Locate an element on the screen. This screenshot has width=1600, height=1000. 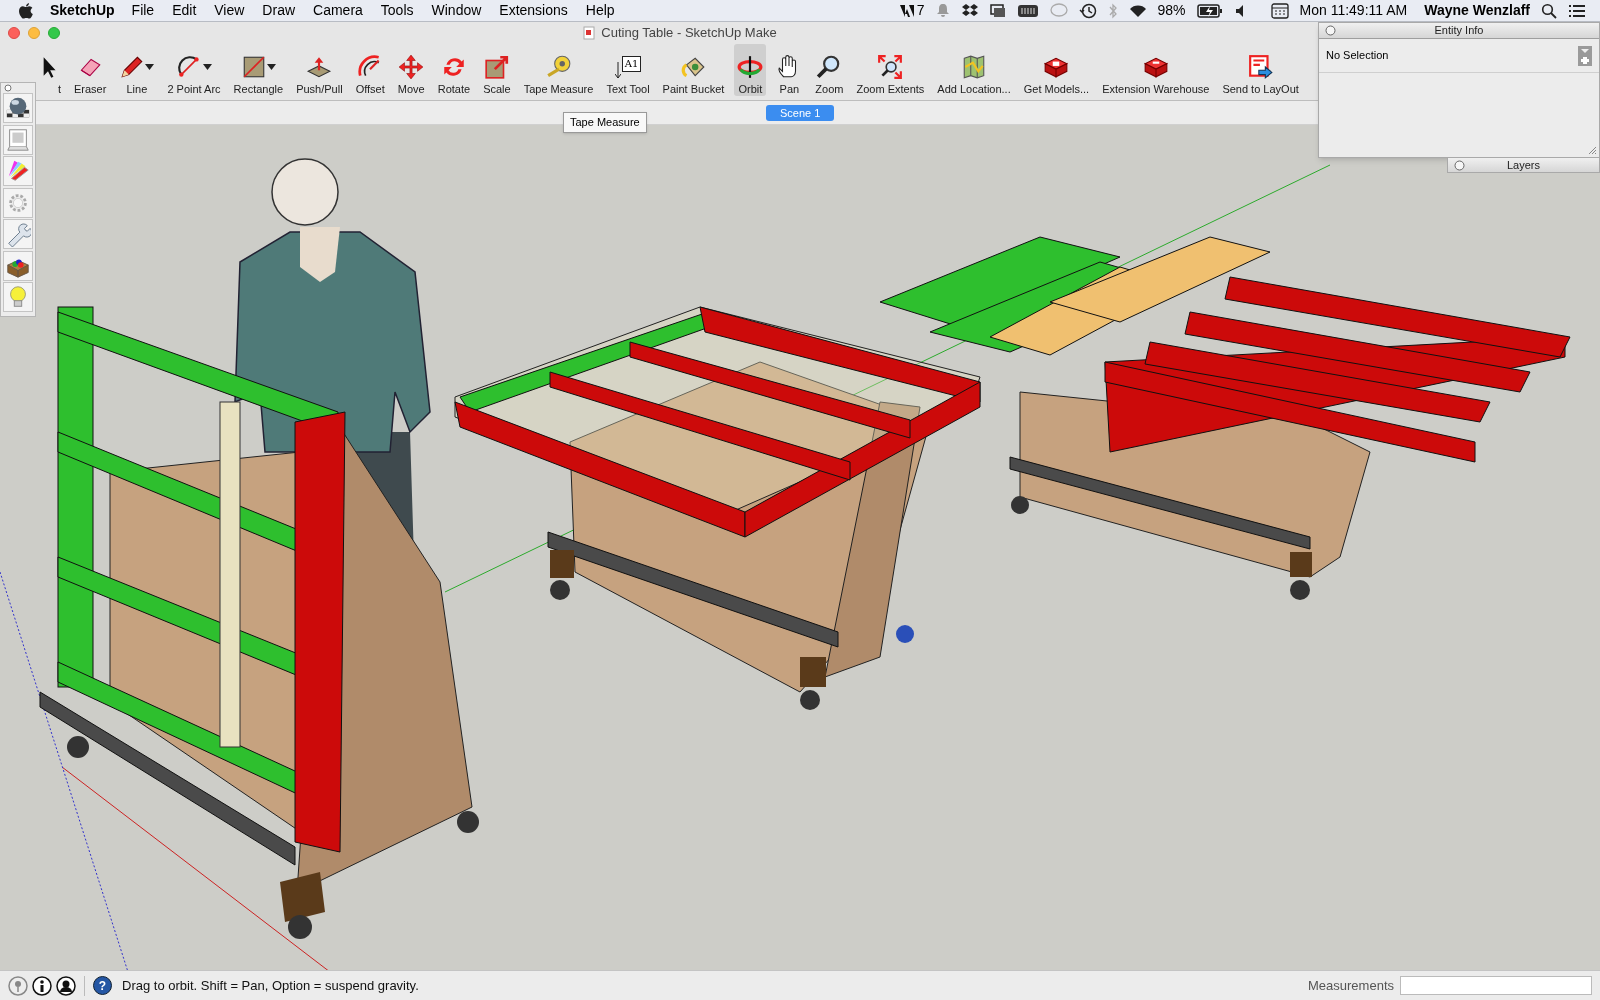
tool-button: Orbit is located at coordinates (750, 70).